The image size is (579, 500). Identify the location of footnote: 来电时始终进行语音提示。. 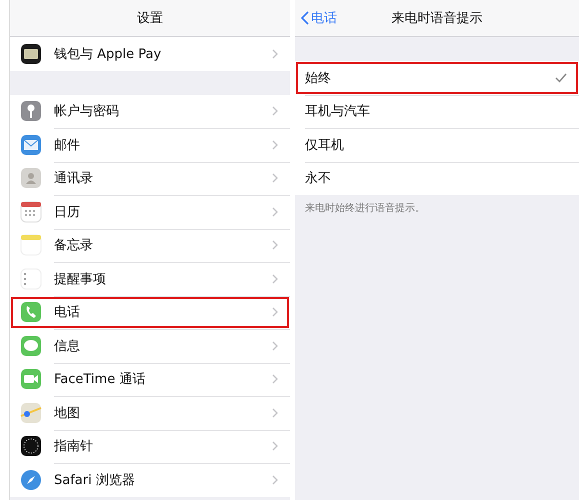
(365, 209).